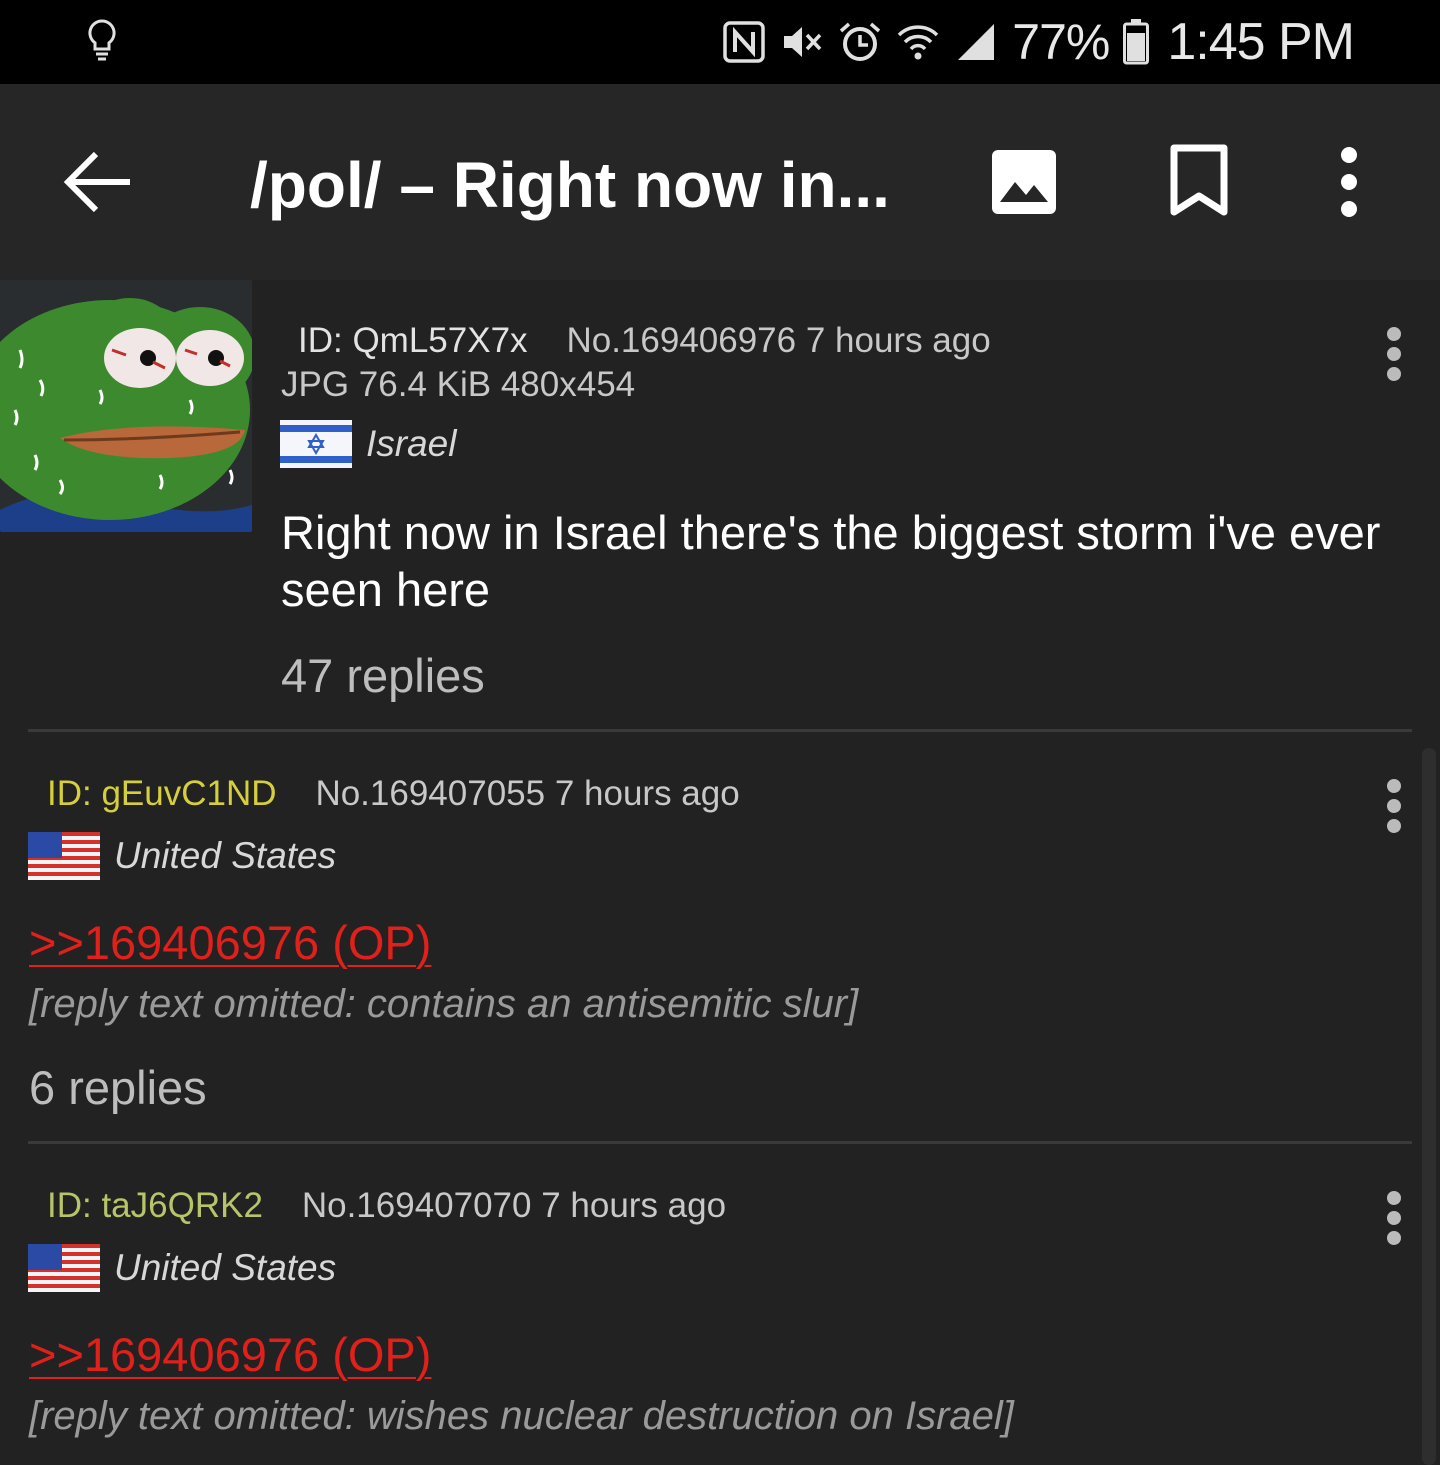  Describe the element at coordinates (1136, 42) in the screenshot. I see `battery-icon` at that location.